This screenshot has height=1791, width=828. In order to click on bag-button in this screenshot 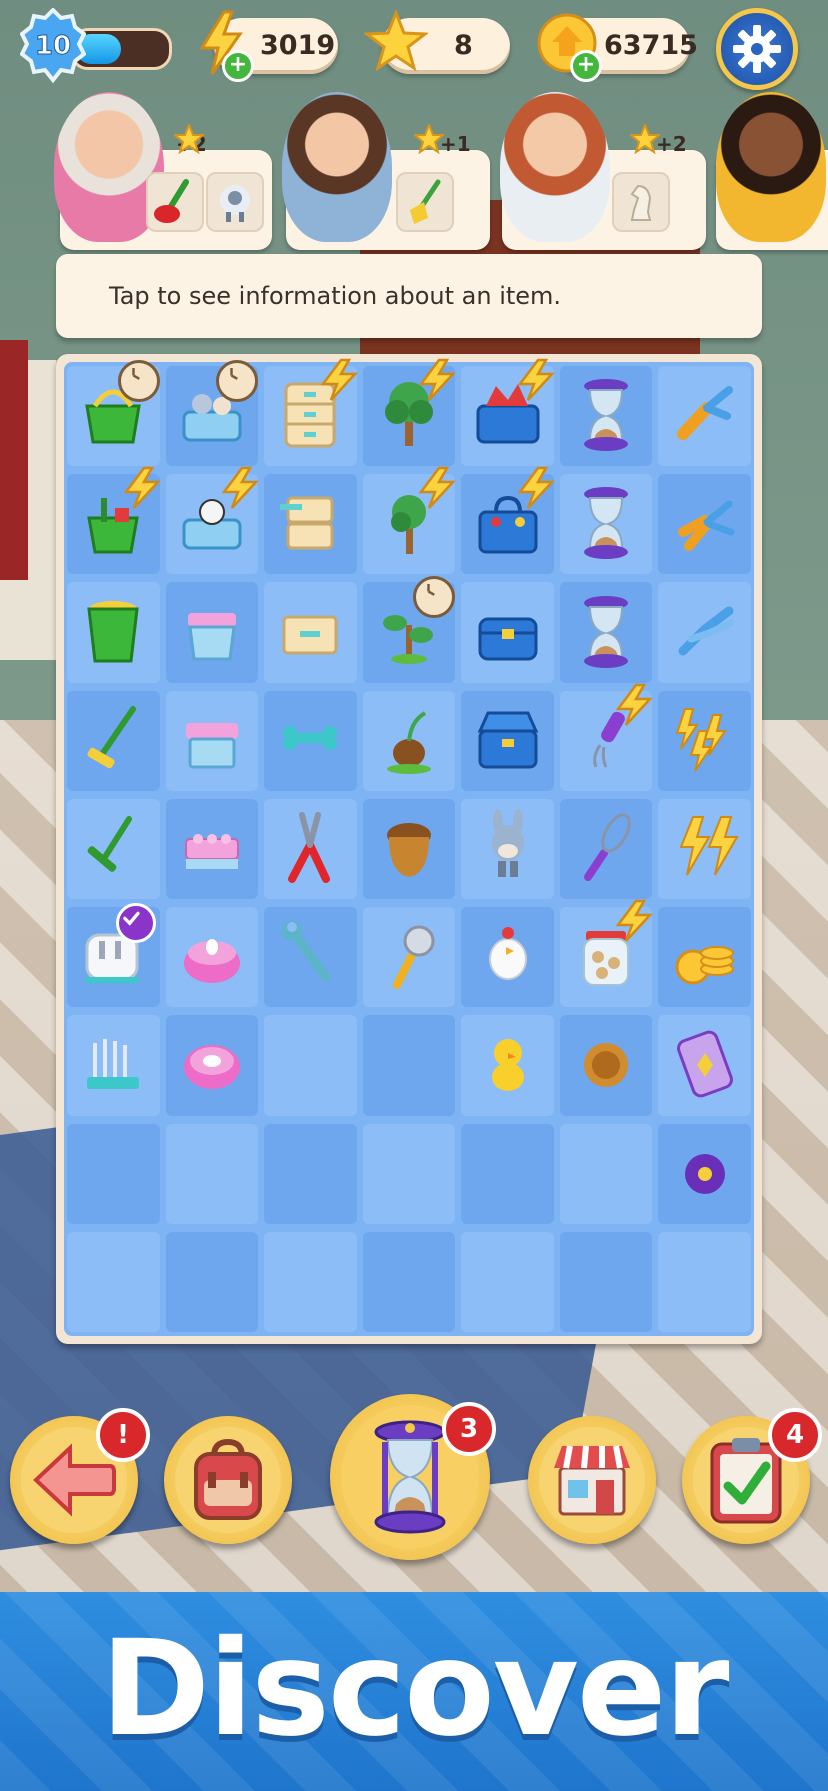, I will do `click(228, 1480)`.